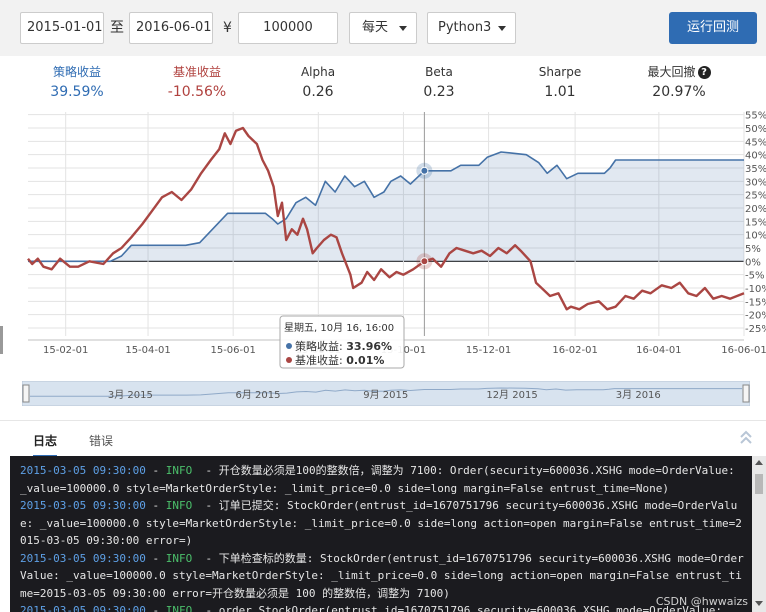 The height and width of the screenshot is (612, 766). What do you see at coordinates (638, 395) in the screenshot?
I see `navigator-label: 3月 2016` at bounding box center [638, 395].